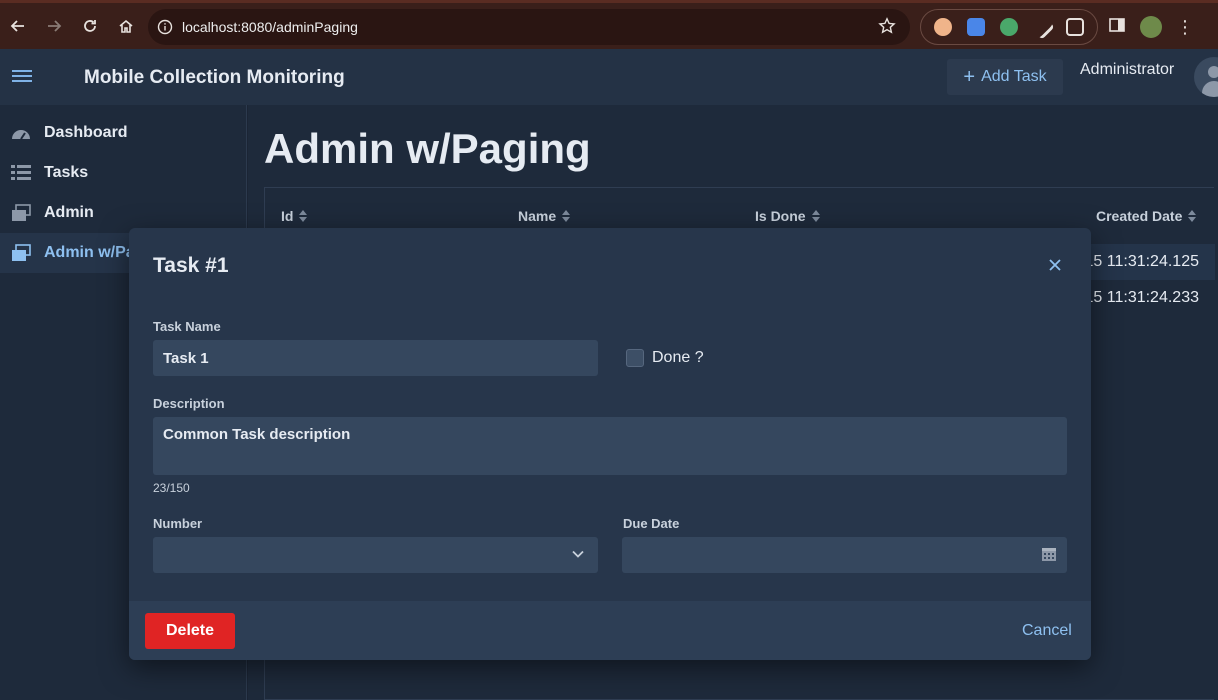 Image resolution: width=1218 pixels, height=700 pixels. I want to click on back-icon, so click(18, 26).